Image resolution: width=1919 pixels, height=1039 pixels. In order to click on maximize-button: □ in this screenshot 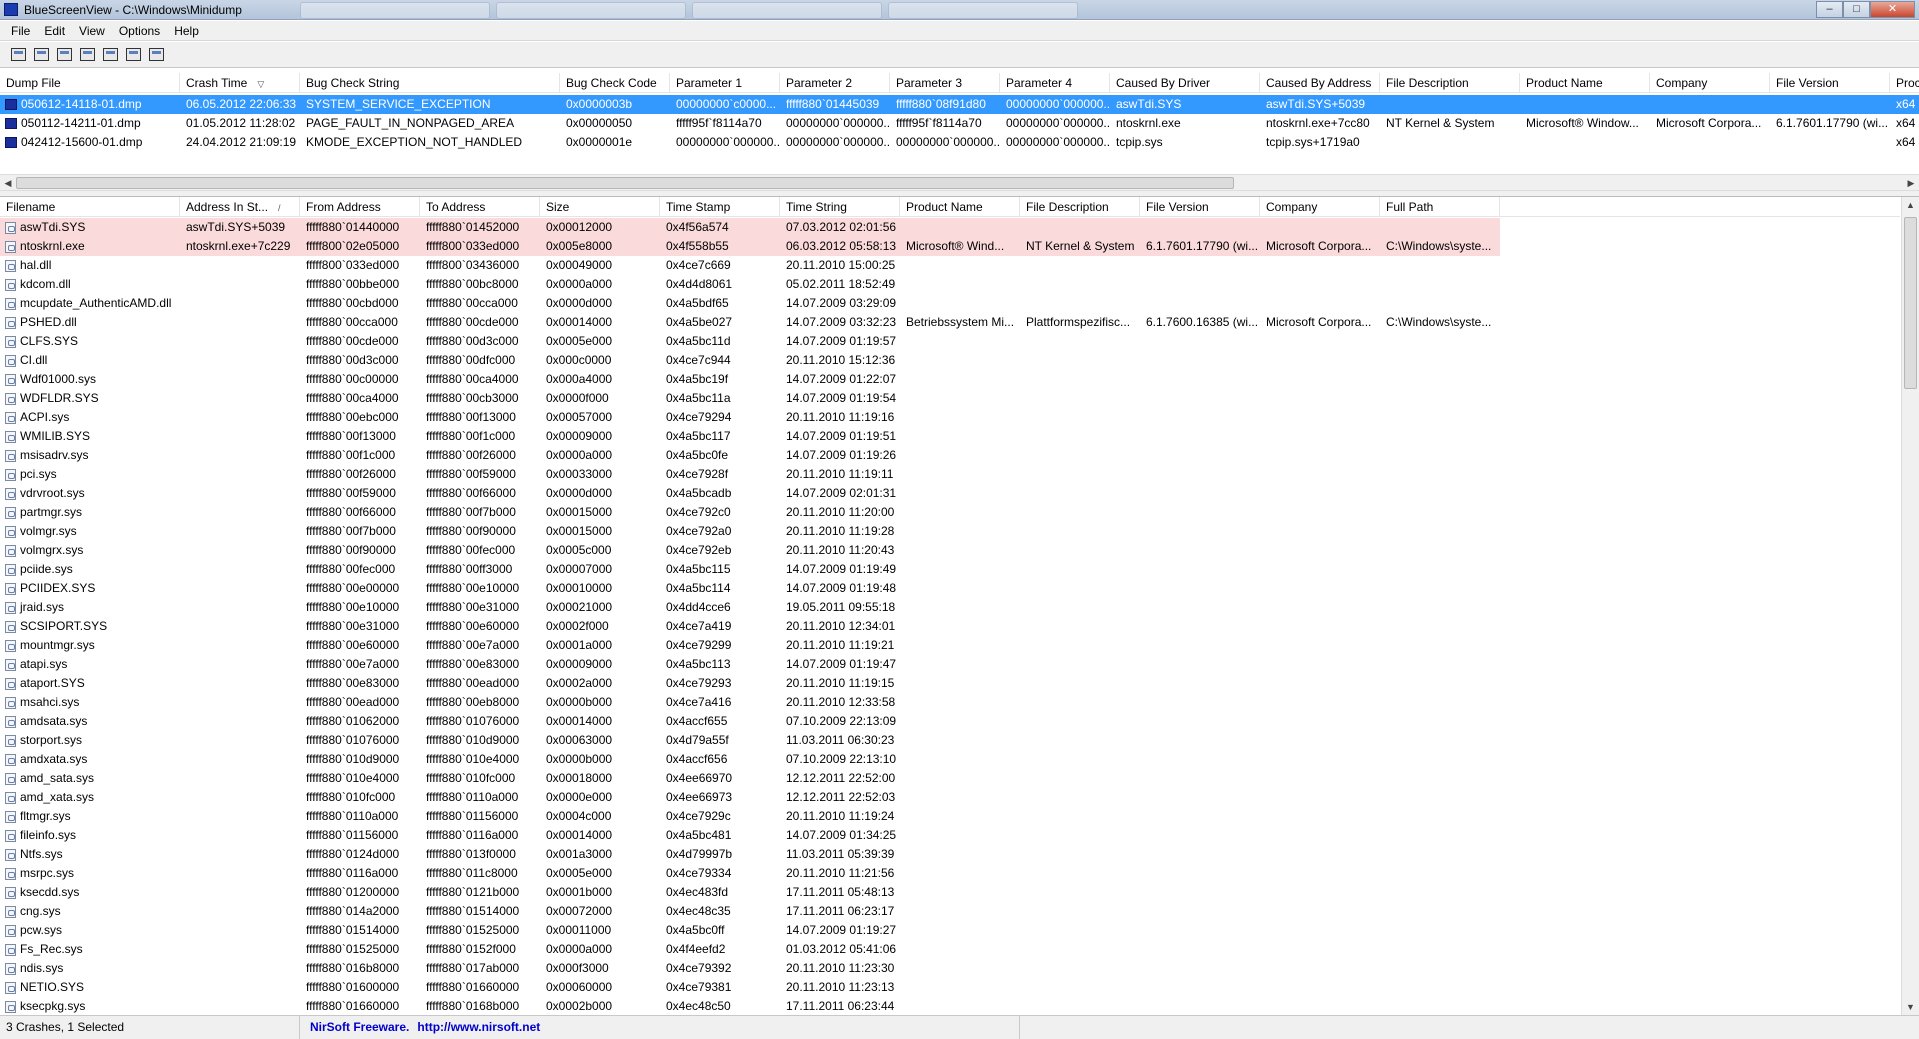, I will do `click(1856, 9)`.